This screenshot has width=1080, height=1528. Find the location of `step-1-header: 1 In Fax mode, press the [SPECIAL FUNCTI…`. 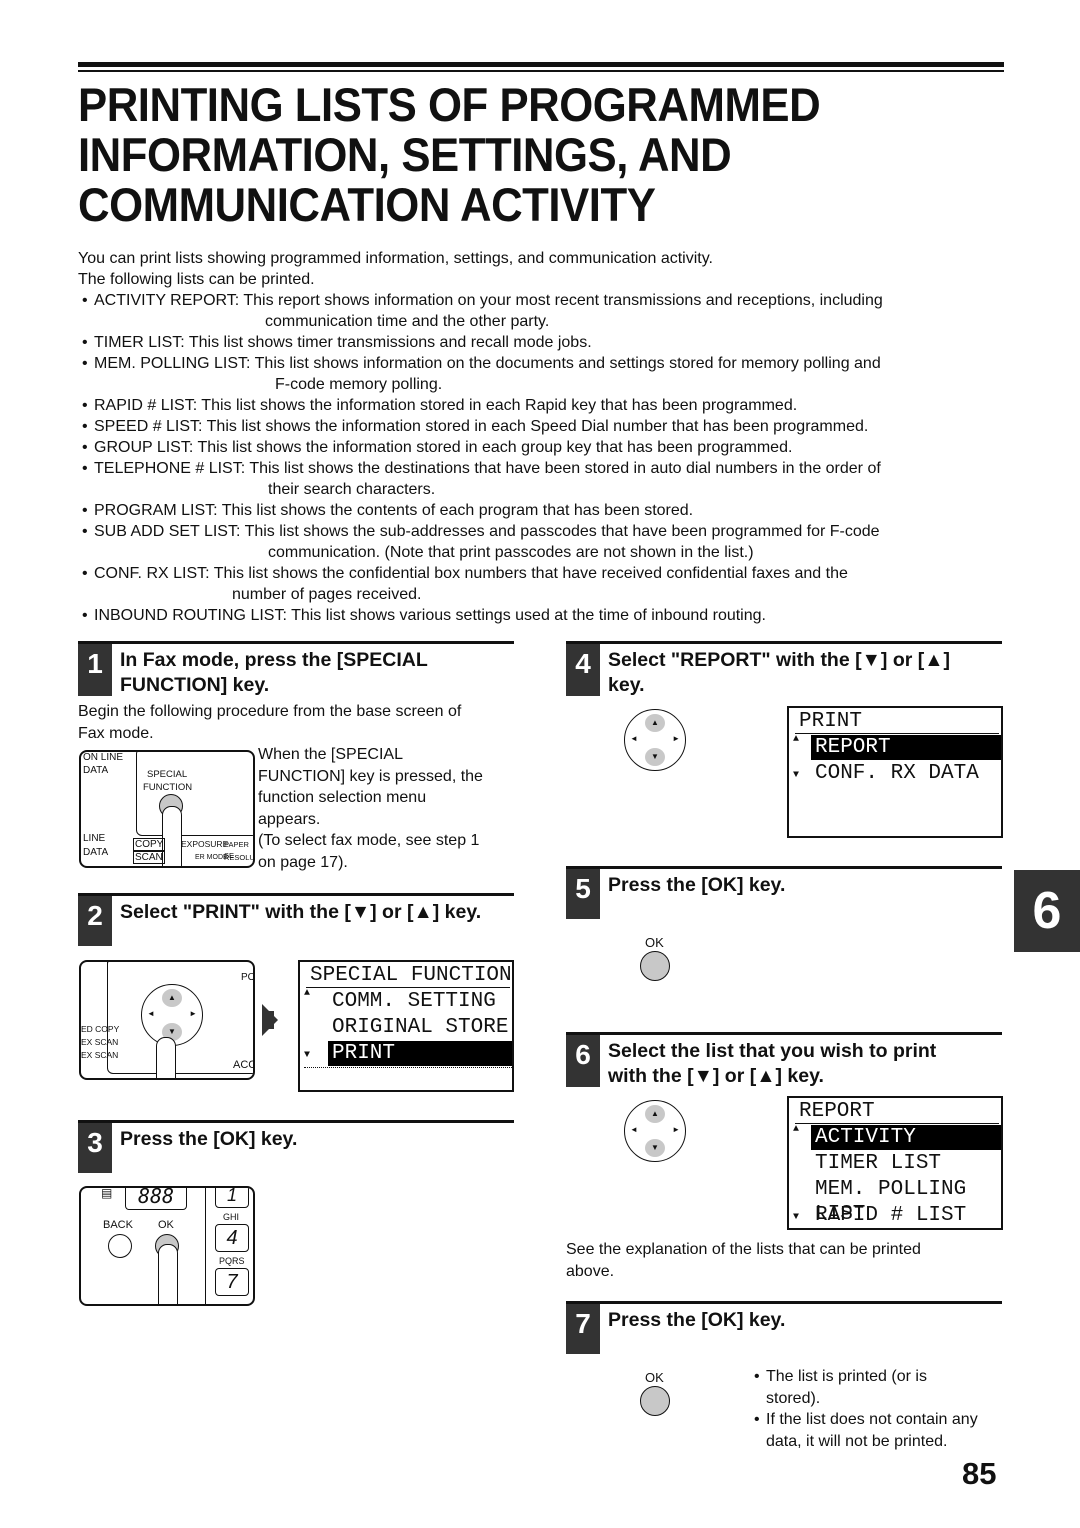

step-1-header: 1 In Fax mode, press the [SPECIAL FUNCTI… is located at coordinates (296, 669).